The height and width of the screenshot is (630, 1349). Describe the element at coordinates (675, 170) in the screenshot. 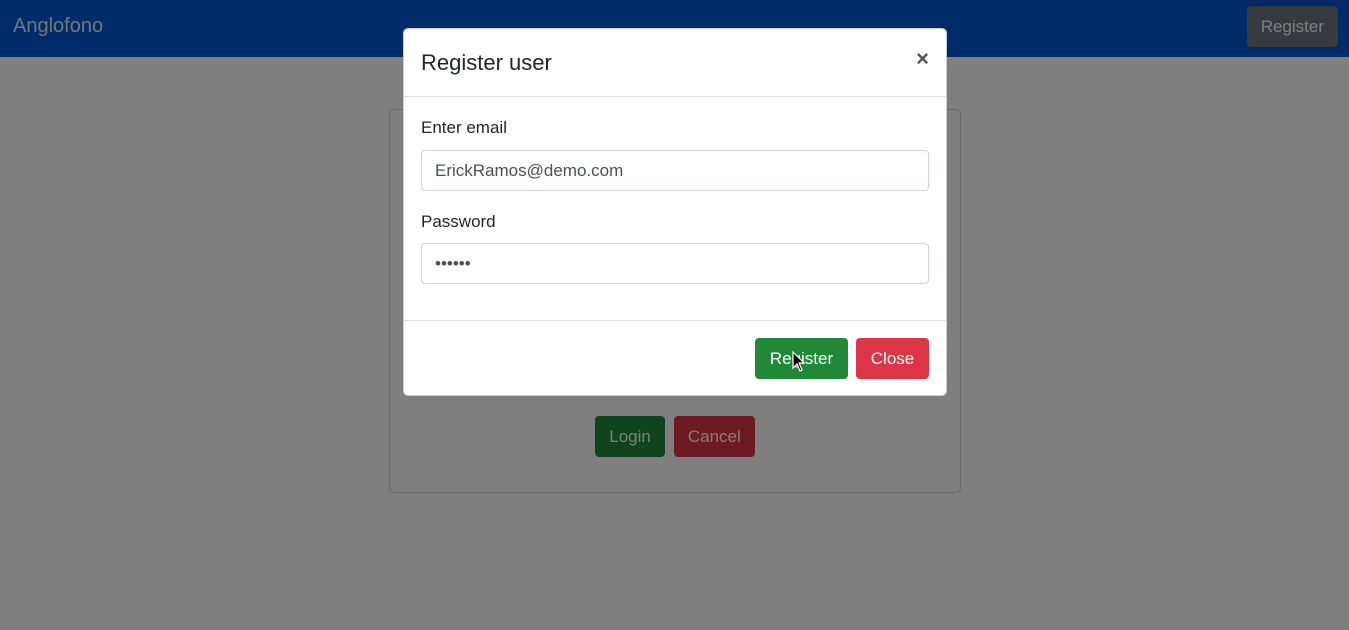

I see `email-field` at that location.